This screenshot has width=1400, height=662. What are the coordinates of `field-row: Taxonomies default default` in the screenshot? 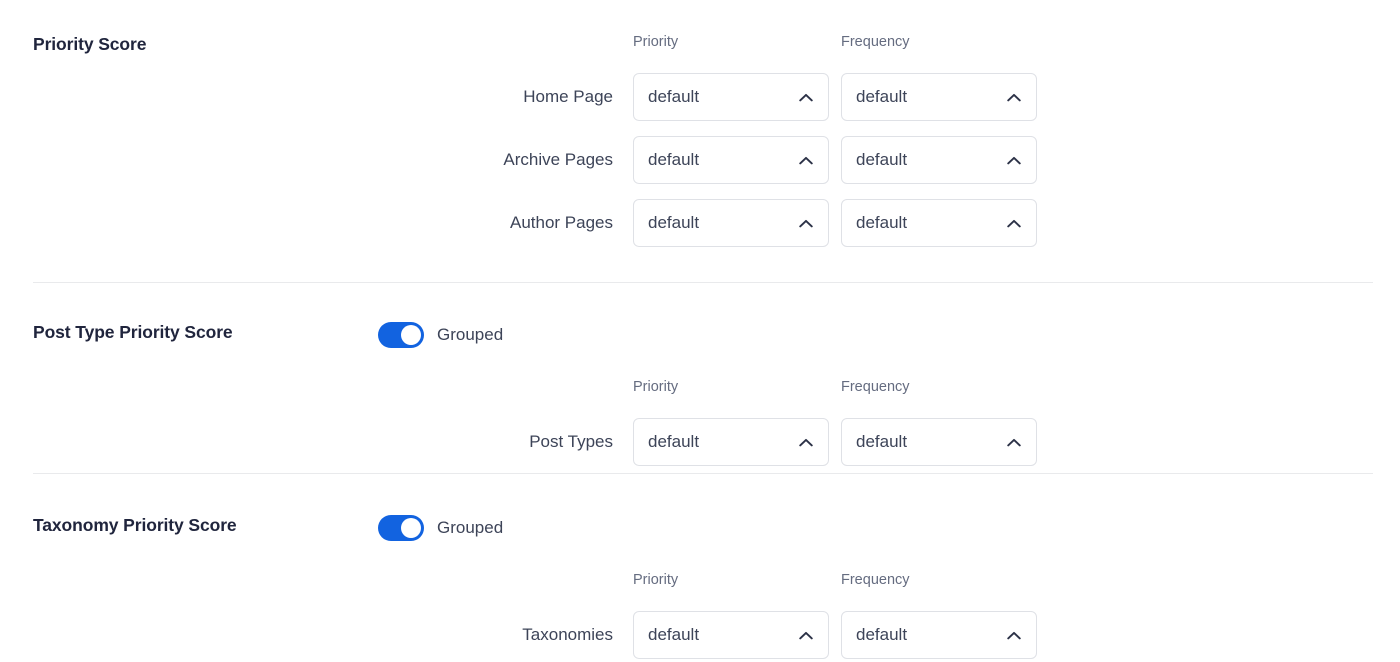 It's located at (875, 635).